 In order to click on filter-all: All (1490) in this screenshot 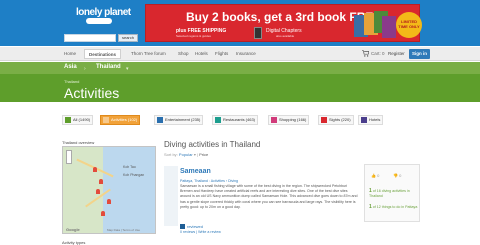, I will do `click(78, 120)`.